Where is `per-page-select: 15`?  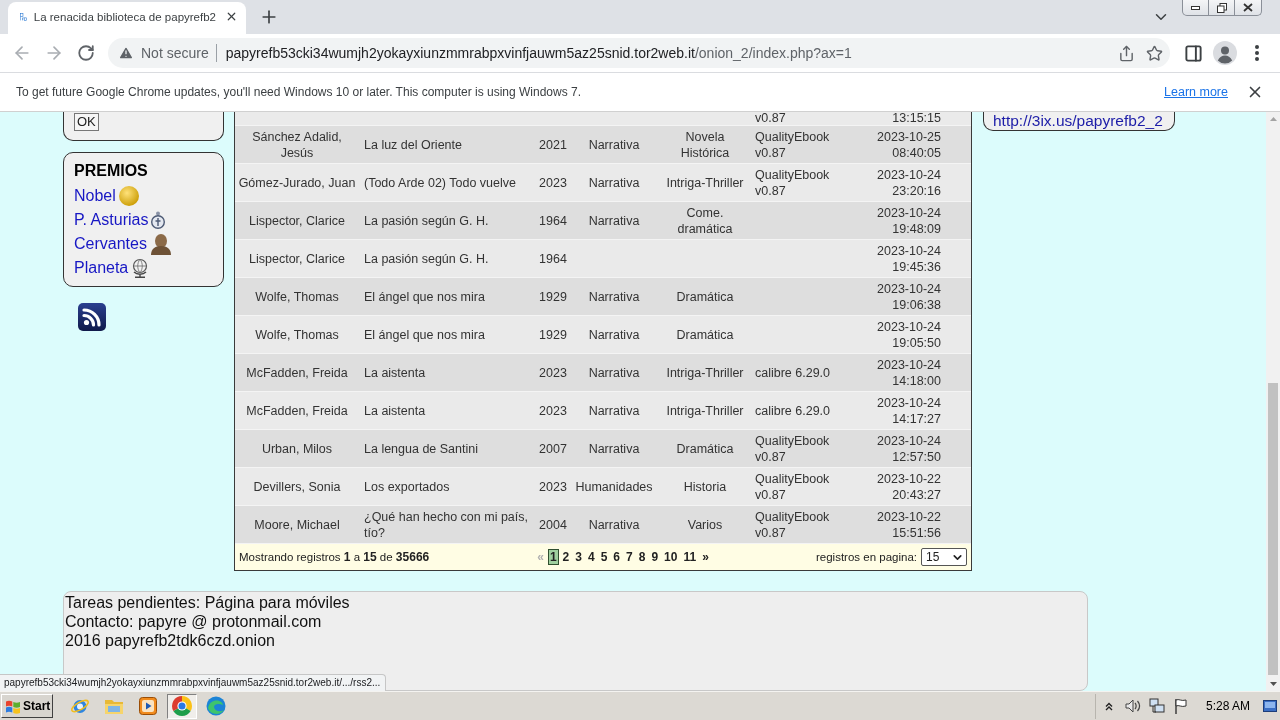 per-page-select: 15 is located at coordinates (944, 557).